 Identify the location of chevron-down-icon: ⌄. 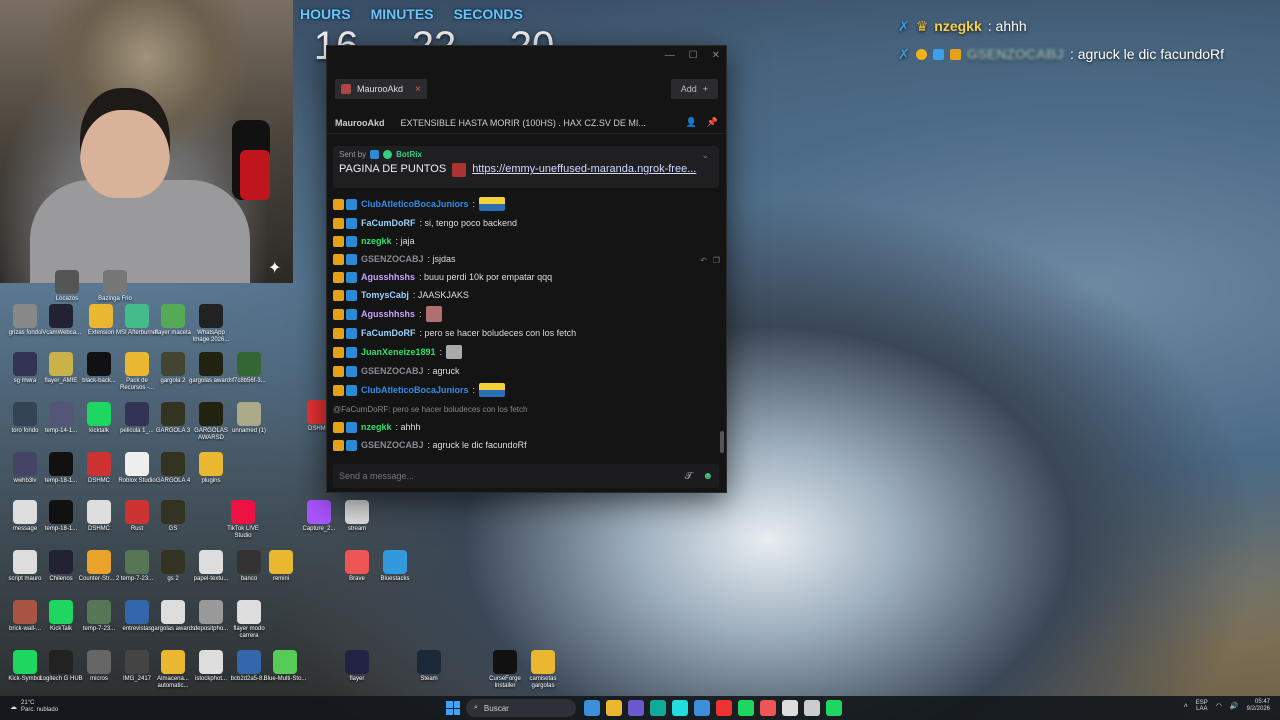
(705, 155).